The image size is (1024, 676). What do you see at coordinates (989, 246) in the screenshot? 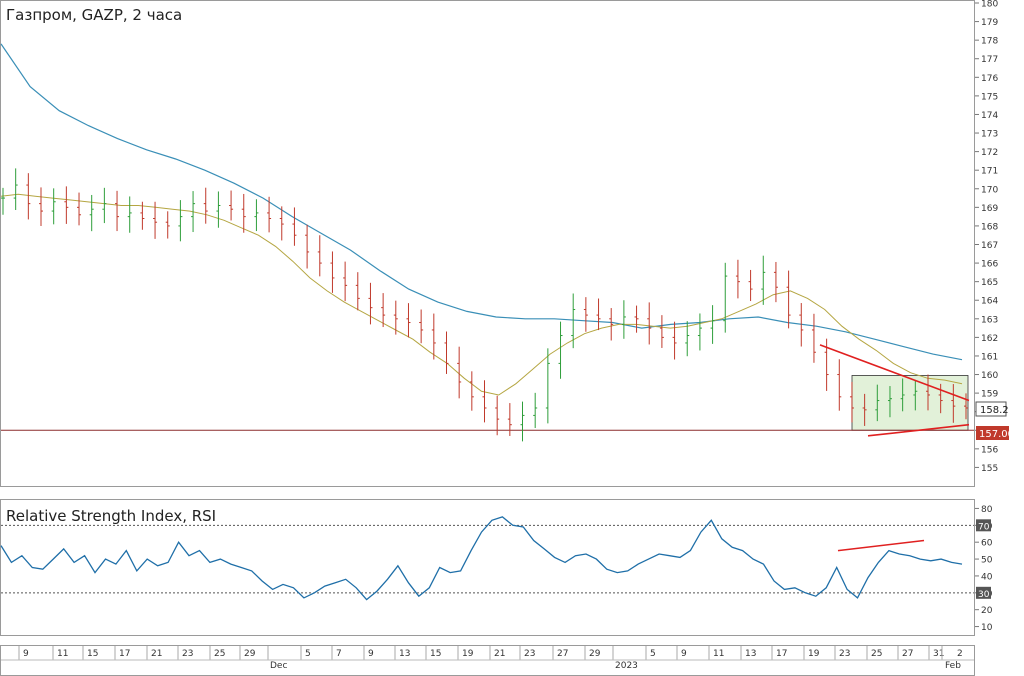
I see `price-y-tick-label: 167` at bounding box center [989, 246].